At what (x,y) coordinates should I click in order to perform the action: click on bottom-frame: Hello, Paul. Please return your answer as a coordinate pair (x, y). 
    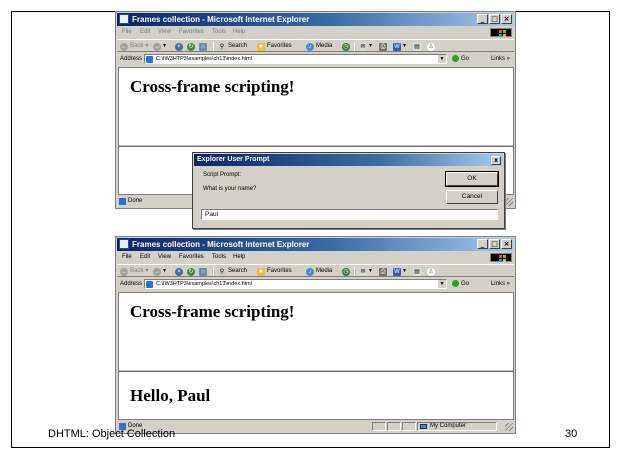
    Looking at the image, I should click on (316, 396).